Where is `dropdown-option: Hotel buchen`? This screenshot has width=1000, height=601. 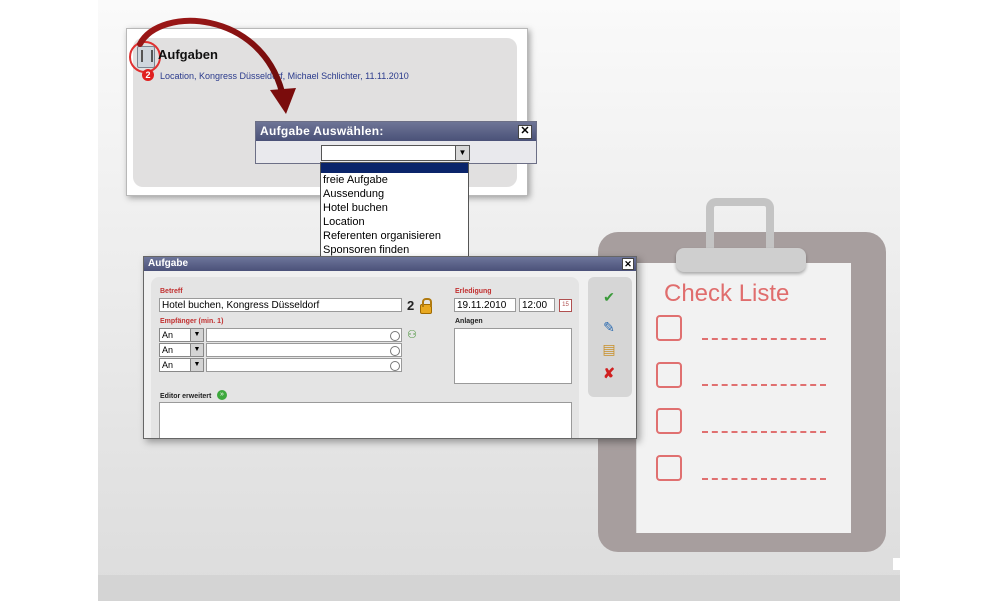 dropdown-option: Hotel buchen is located at coordinates (394, 208).